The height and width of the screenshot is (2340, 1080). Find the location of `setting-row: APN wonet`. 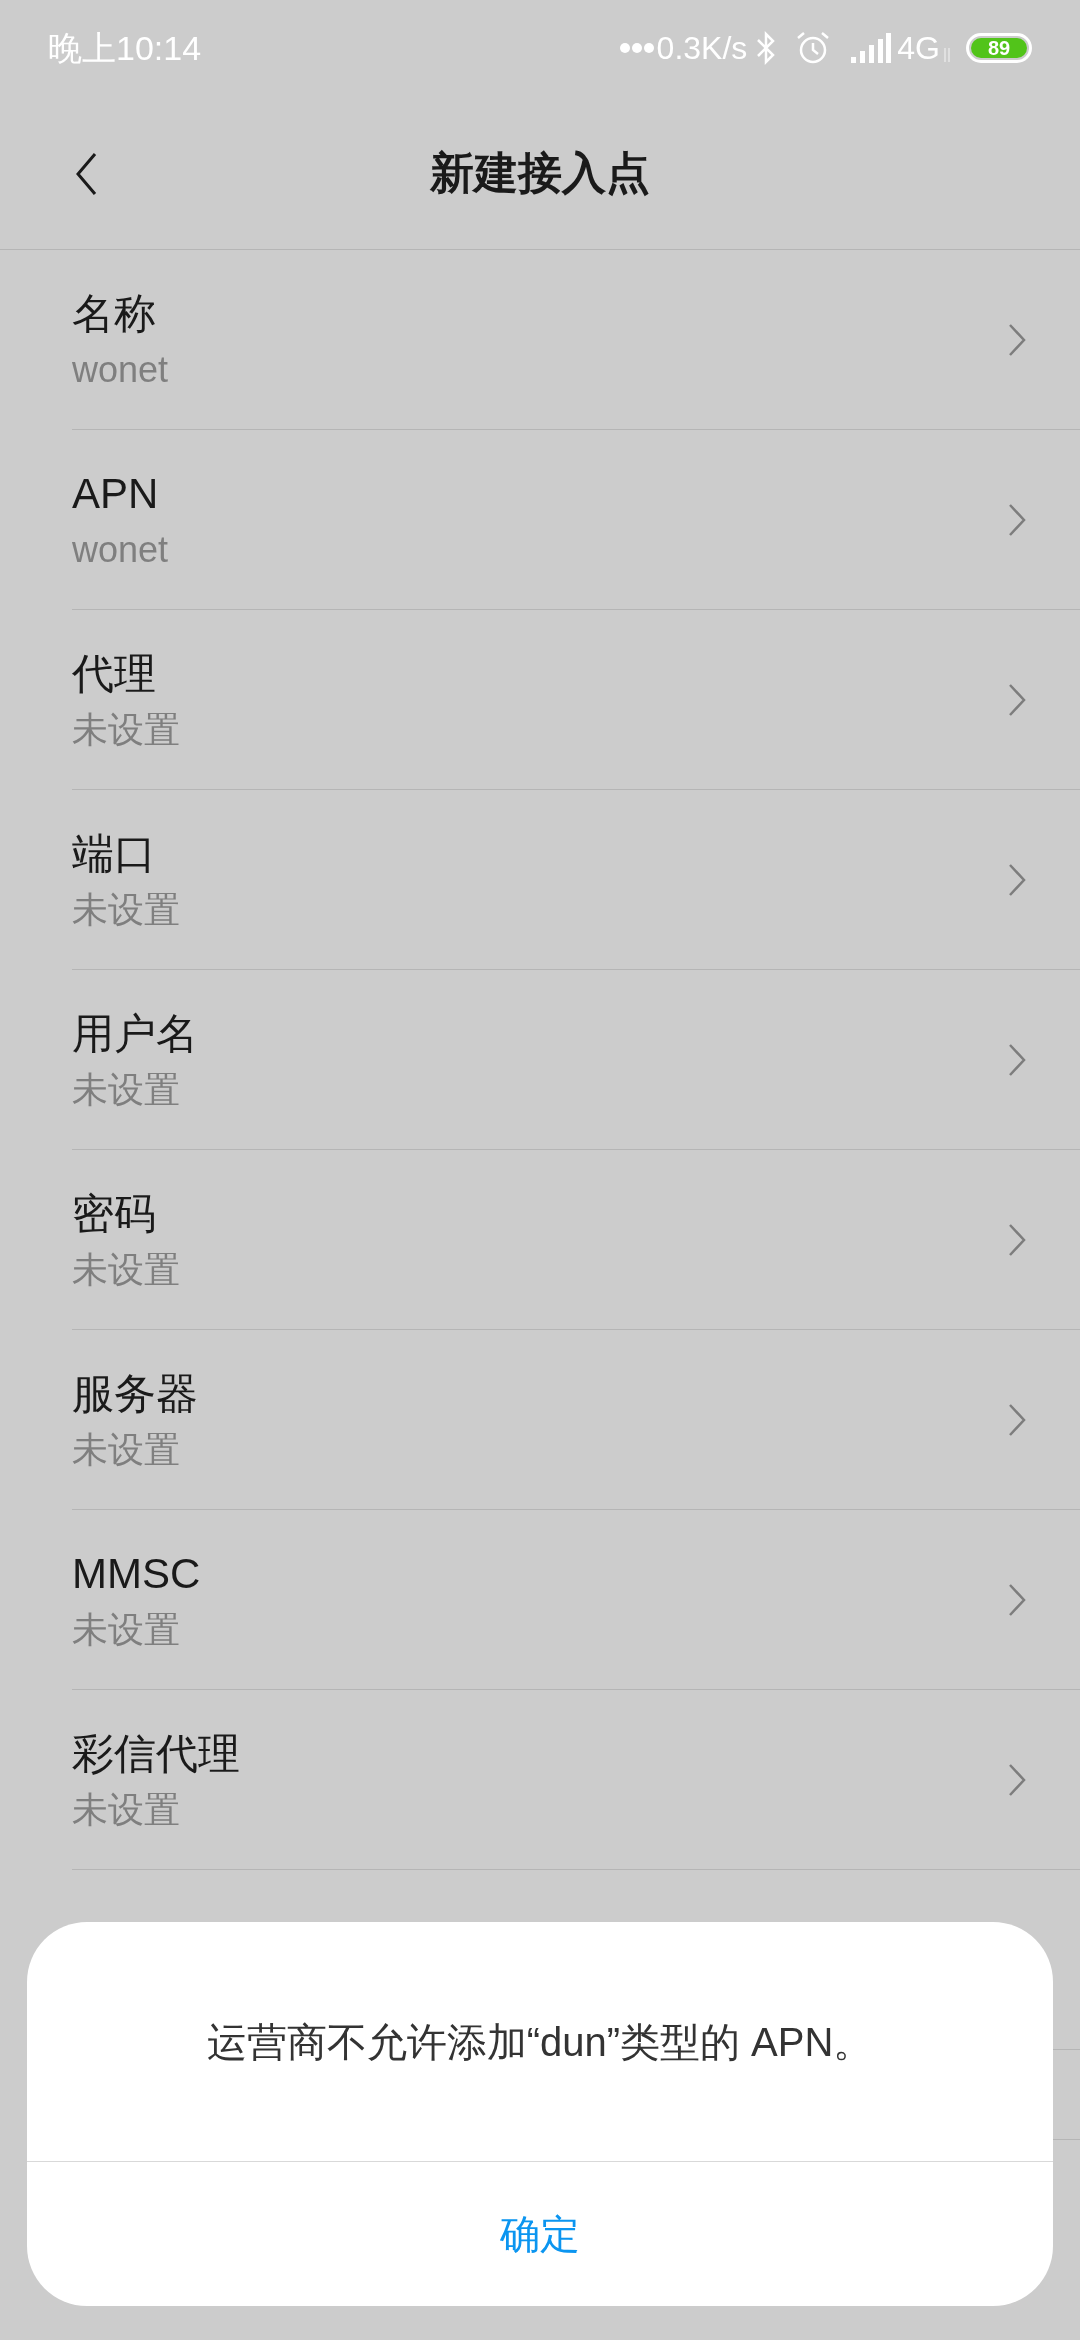

setting-row: APN wonet is located at coordinates (576, 520).